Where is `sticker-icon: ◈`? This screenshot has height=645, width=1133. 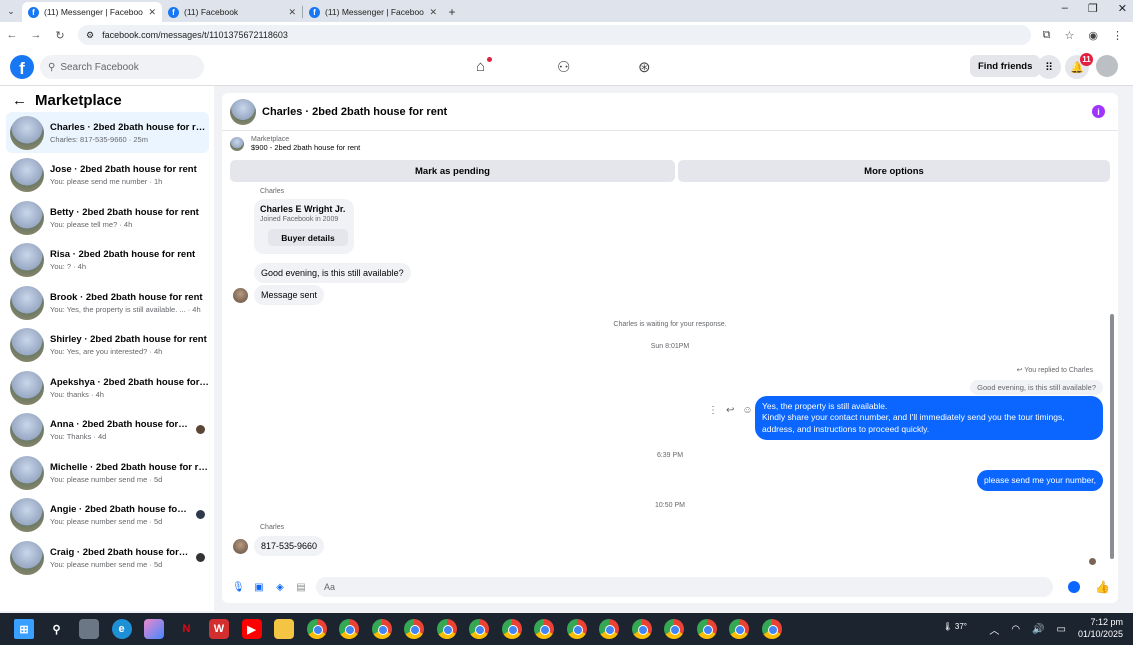
sticker-icon: ◈ is located at coordinates (280, 587).